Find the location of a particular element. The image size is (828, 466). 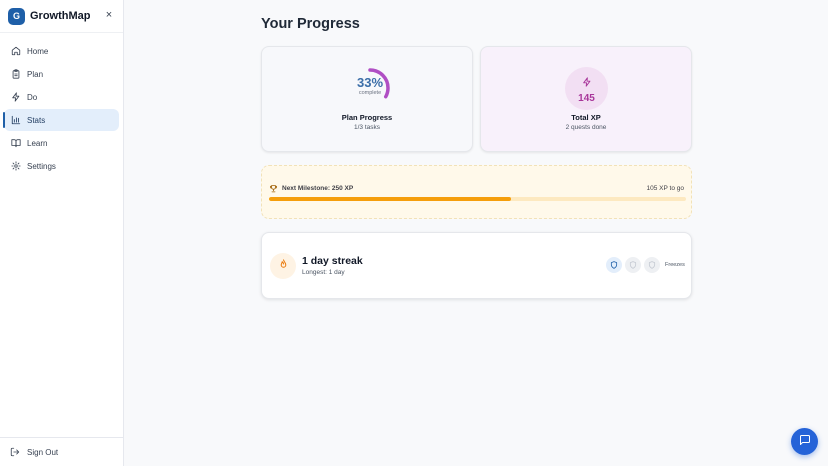

sidebar-nav: Home Plan Do Stats Learn Settings is located at coordinates (61, 105).